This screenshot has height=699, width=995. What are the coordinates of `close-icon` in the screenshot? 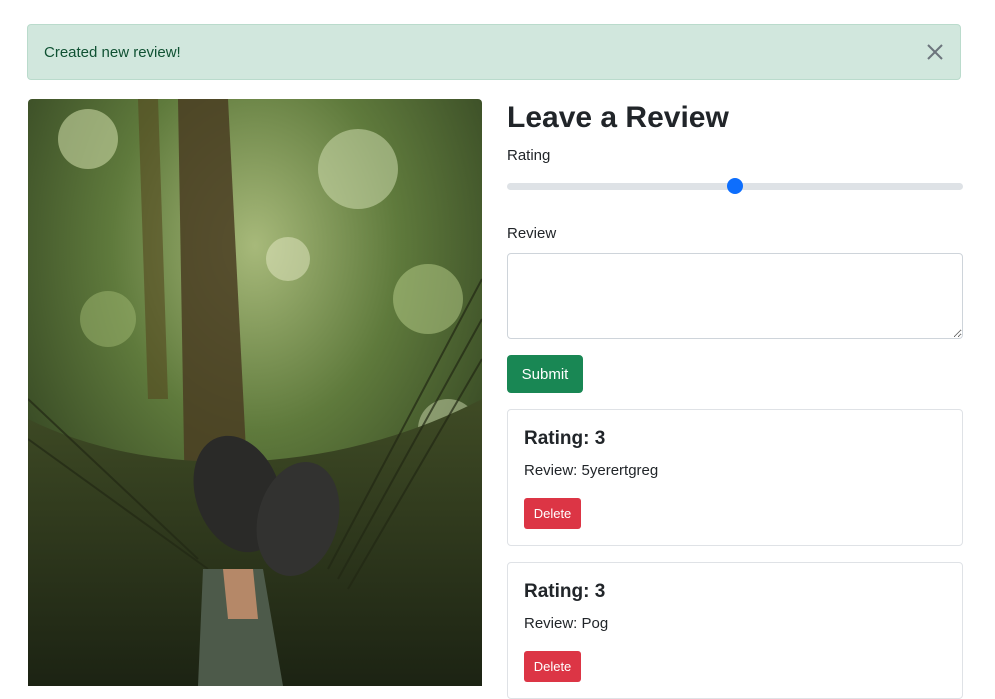 It's located at (935, 52).